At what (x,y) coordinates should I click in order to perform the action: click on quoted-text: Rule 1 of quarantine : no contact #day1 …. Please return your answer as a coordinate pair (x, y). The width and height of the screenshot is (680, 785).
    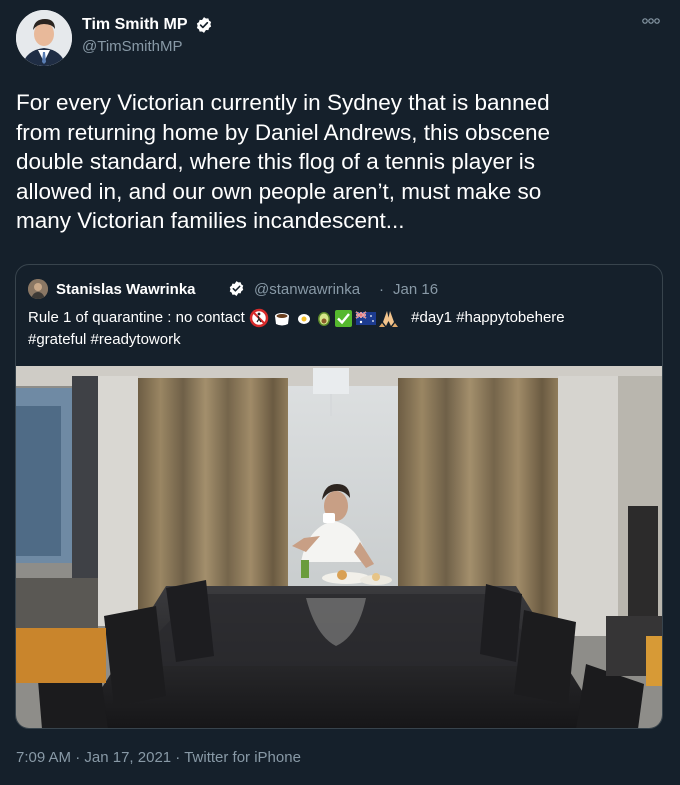
    Looking at the image, I should click on (338, 329).